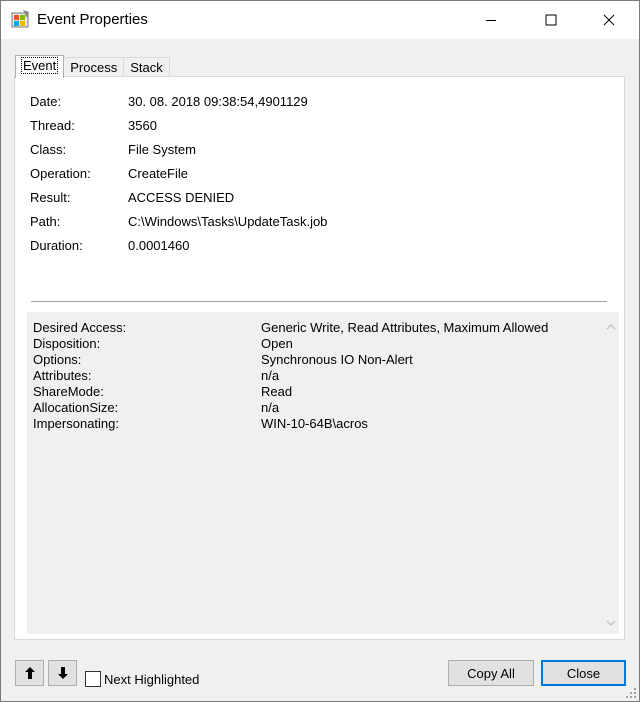 The height and width of the screenshot is (702, 640). Describe the element at coordinates (159, 245) in the screenshot. I see `field-value: 0.0001460` at that location.